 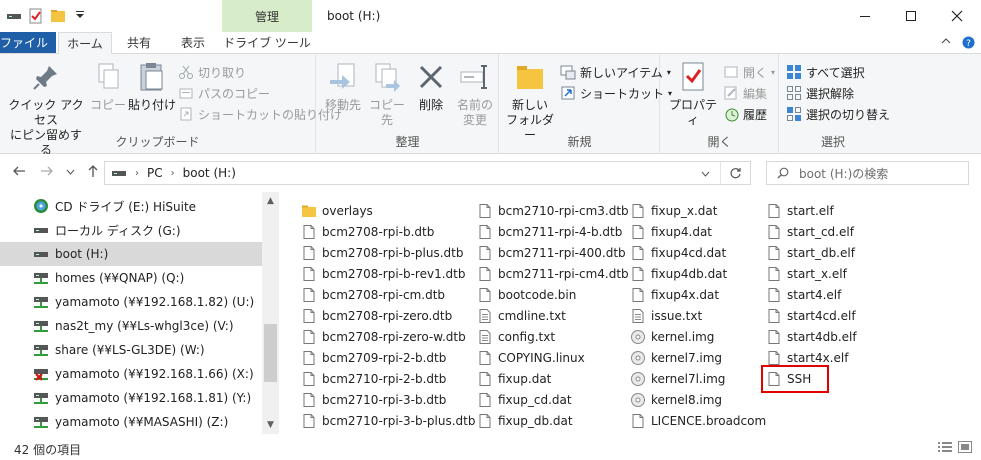 What do you see at coordinates (957, 16) in the screenshot?
I see `close-button` at bounding box center [957, 16].